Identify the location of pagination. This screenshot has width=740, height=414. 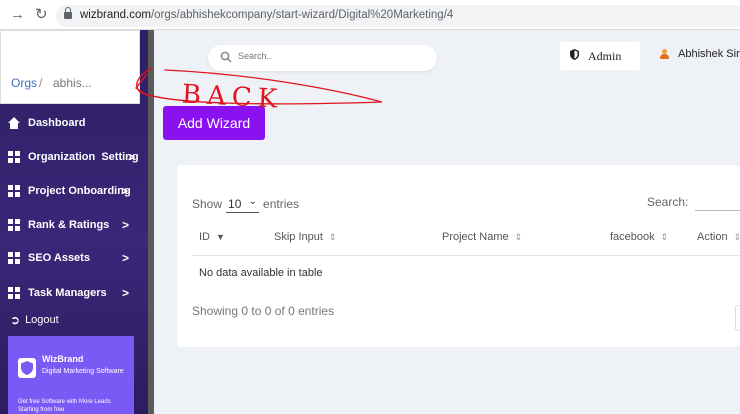
(737, 318).